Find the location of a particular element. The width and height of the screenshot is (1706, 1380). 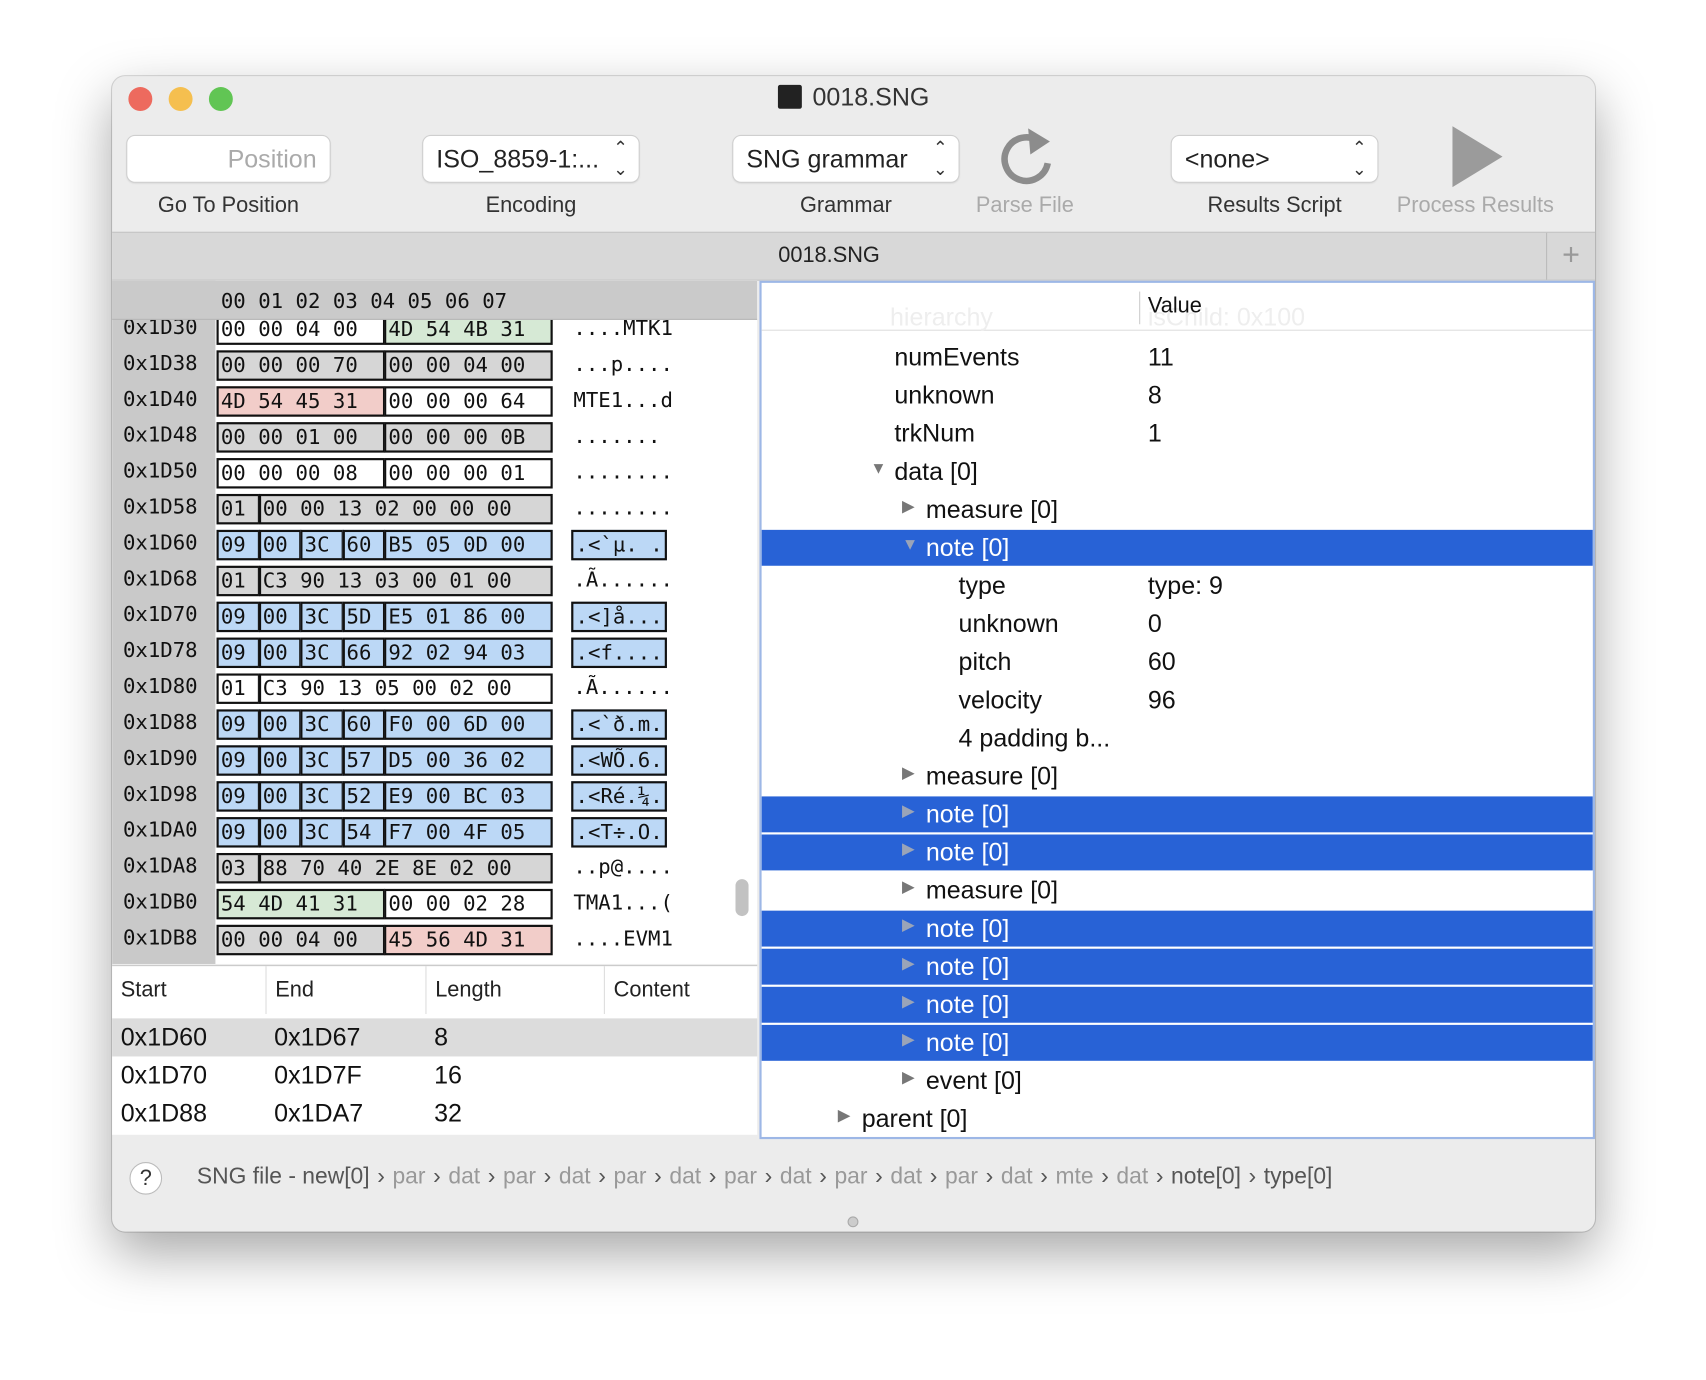

byte-group: 00 00 04 00 is located at coordinates (301, 940).